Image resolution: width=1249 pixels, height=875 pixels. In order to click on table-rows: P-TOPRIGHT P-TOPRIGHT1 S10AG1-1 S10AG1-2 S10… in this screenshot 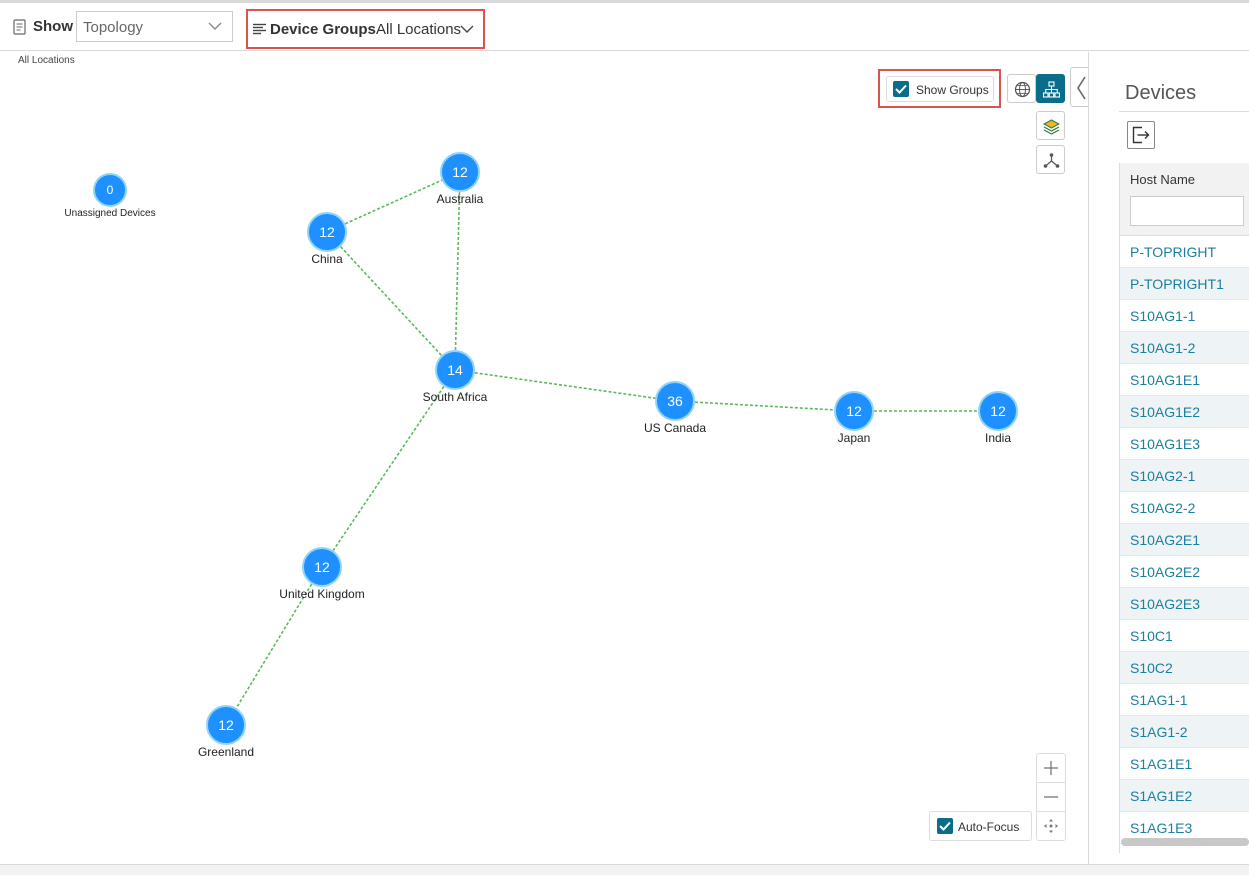, I will do `click(1184, 540)`.